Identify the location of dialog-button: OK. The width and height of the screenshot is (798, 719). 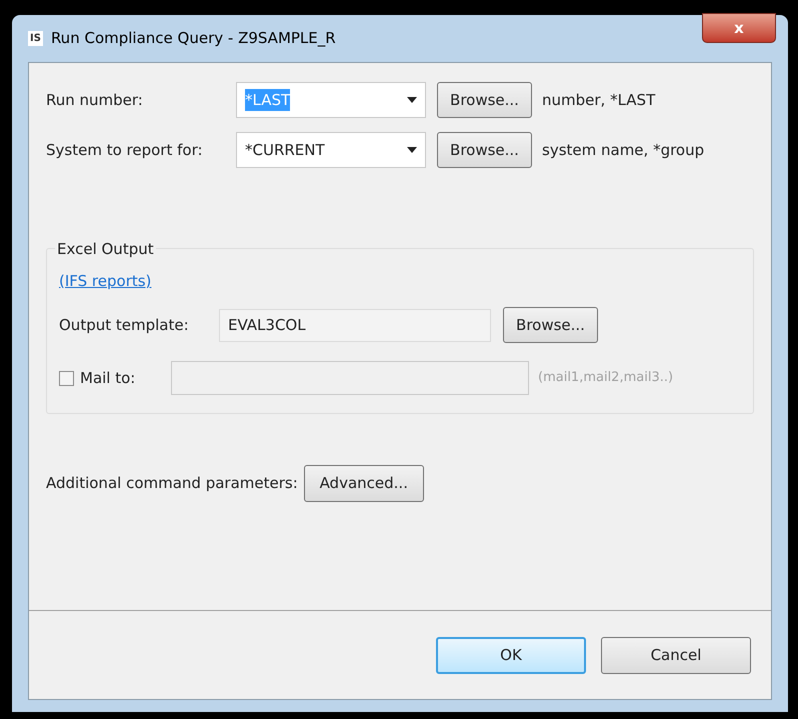
(511, 655).